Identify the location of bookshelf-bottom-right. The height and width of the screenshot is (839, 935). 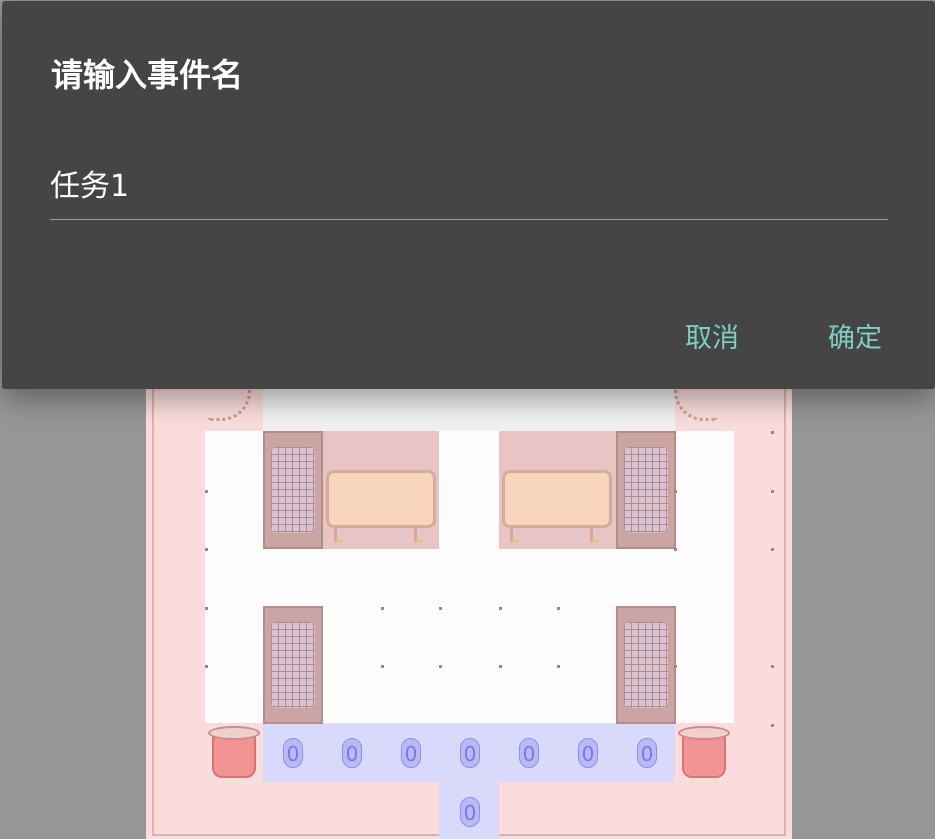
(646, 665).